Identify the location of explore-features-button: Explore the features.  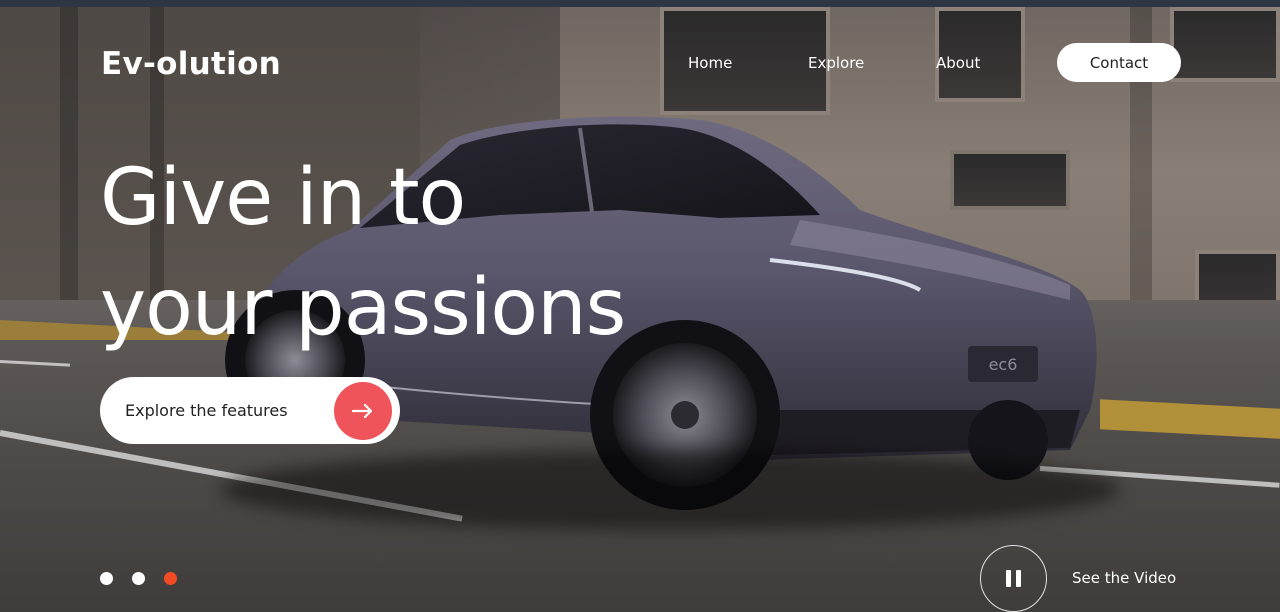
(250, 410).